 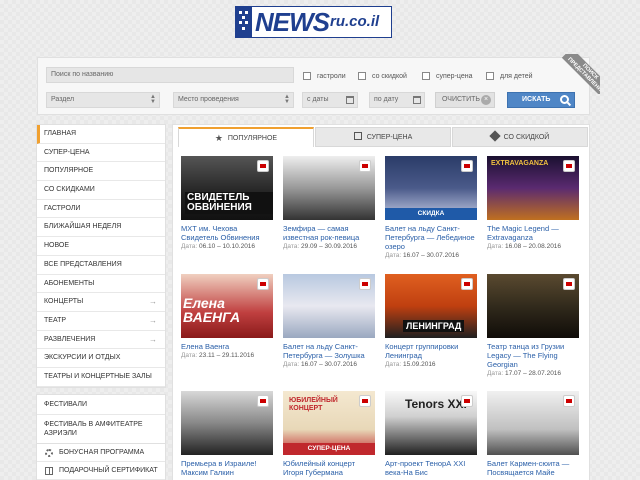 I want to click on checkbox-tours: гастроли, so click(x=324, y=76).